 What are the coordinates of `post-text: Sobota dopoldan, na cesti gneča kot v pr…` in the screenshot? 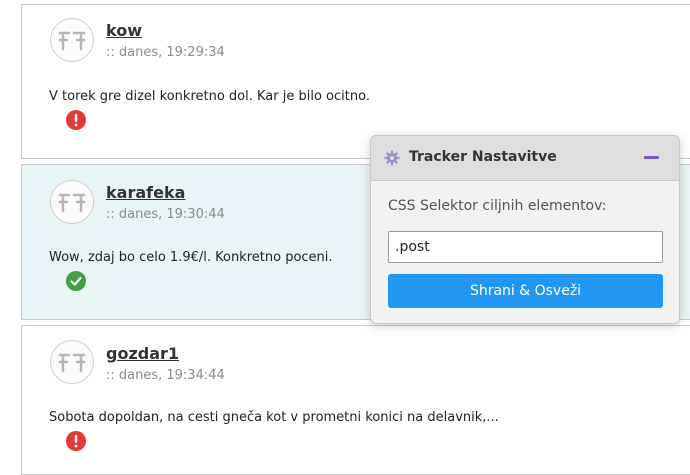 It's located at (274, 417).